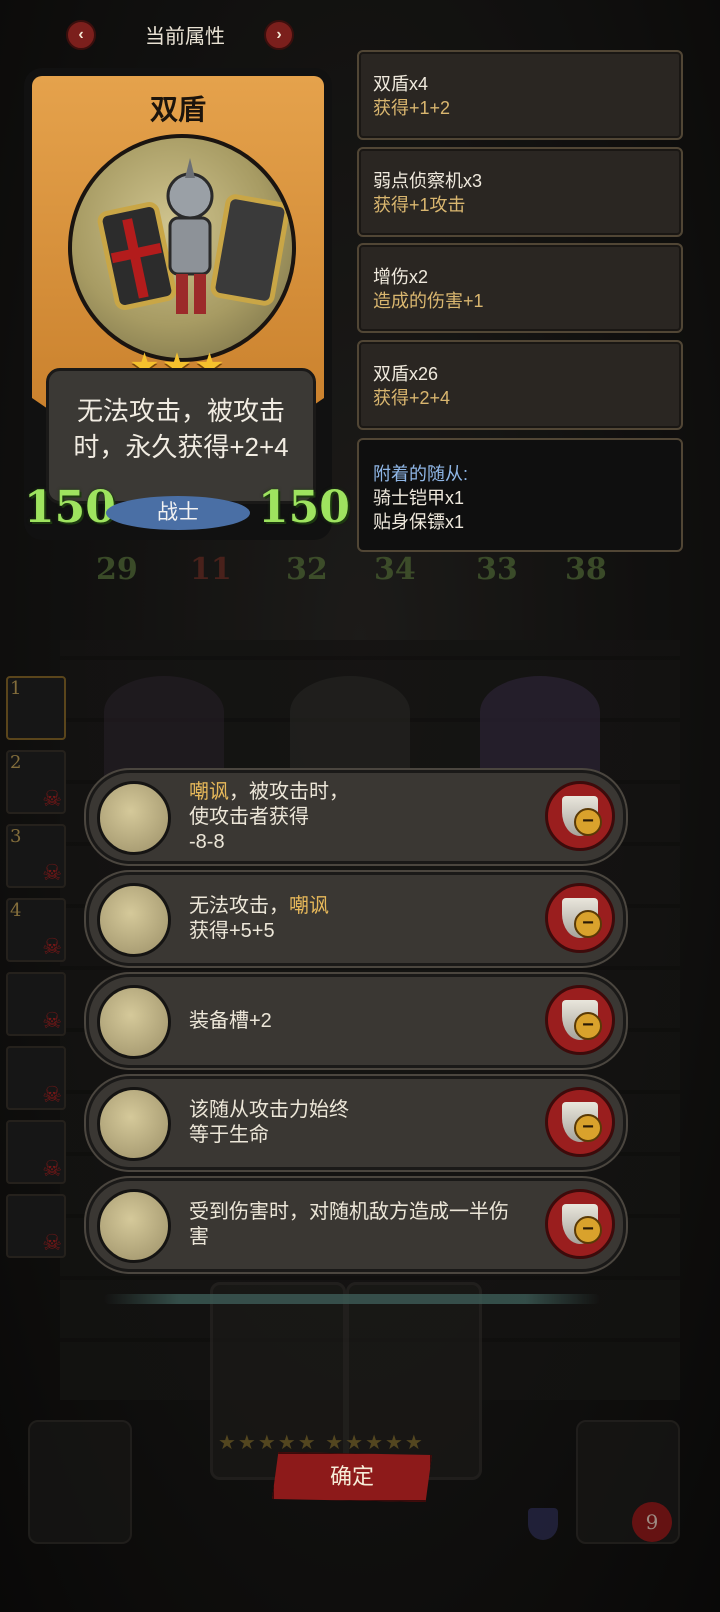  Describe the element at coordinates (178, 513) in the screenshot. I see `class-badge: 战士` at that location.